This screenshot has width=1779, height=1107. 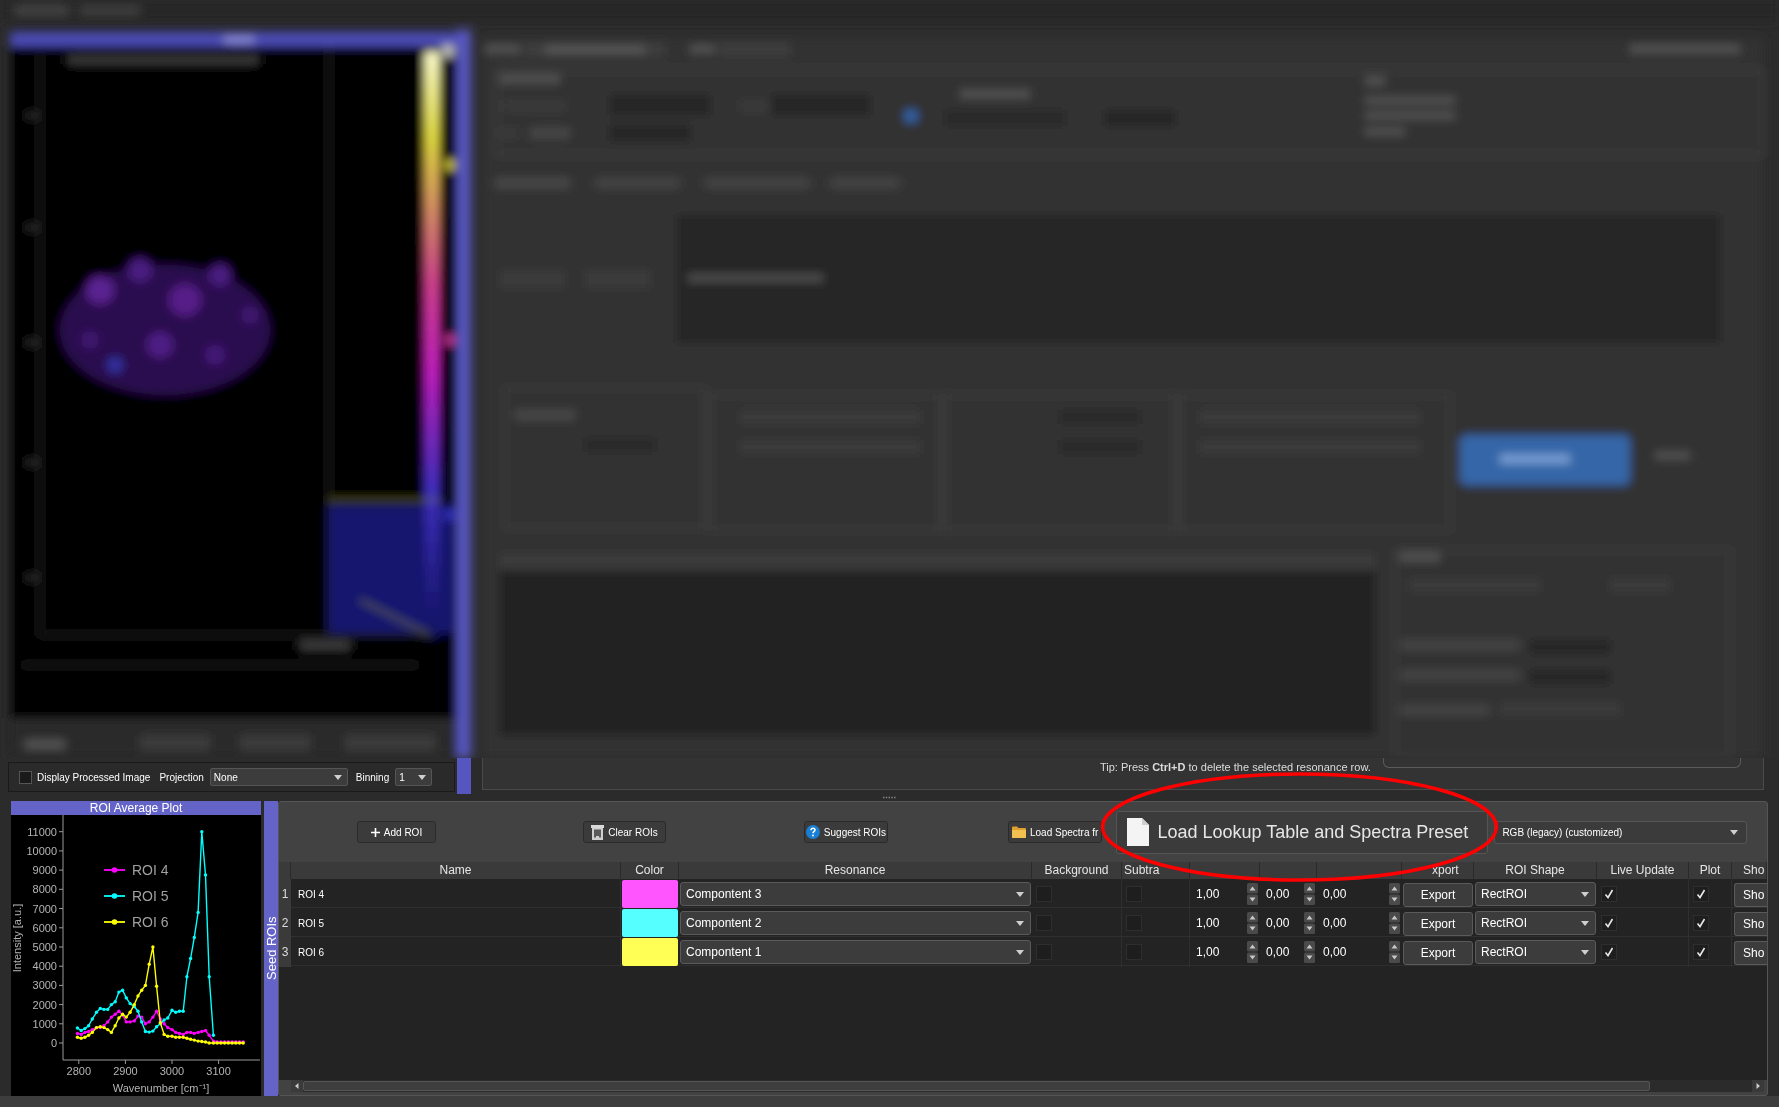 What do you see at coordinates (44, 947) in the screenshot?
I see `tick-label: 5000` at bounding box center [44, 947].